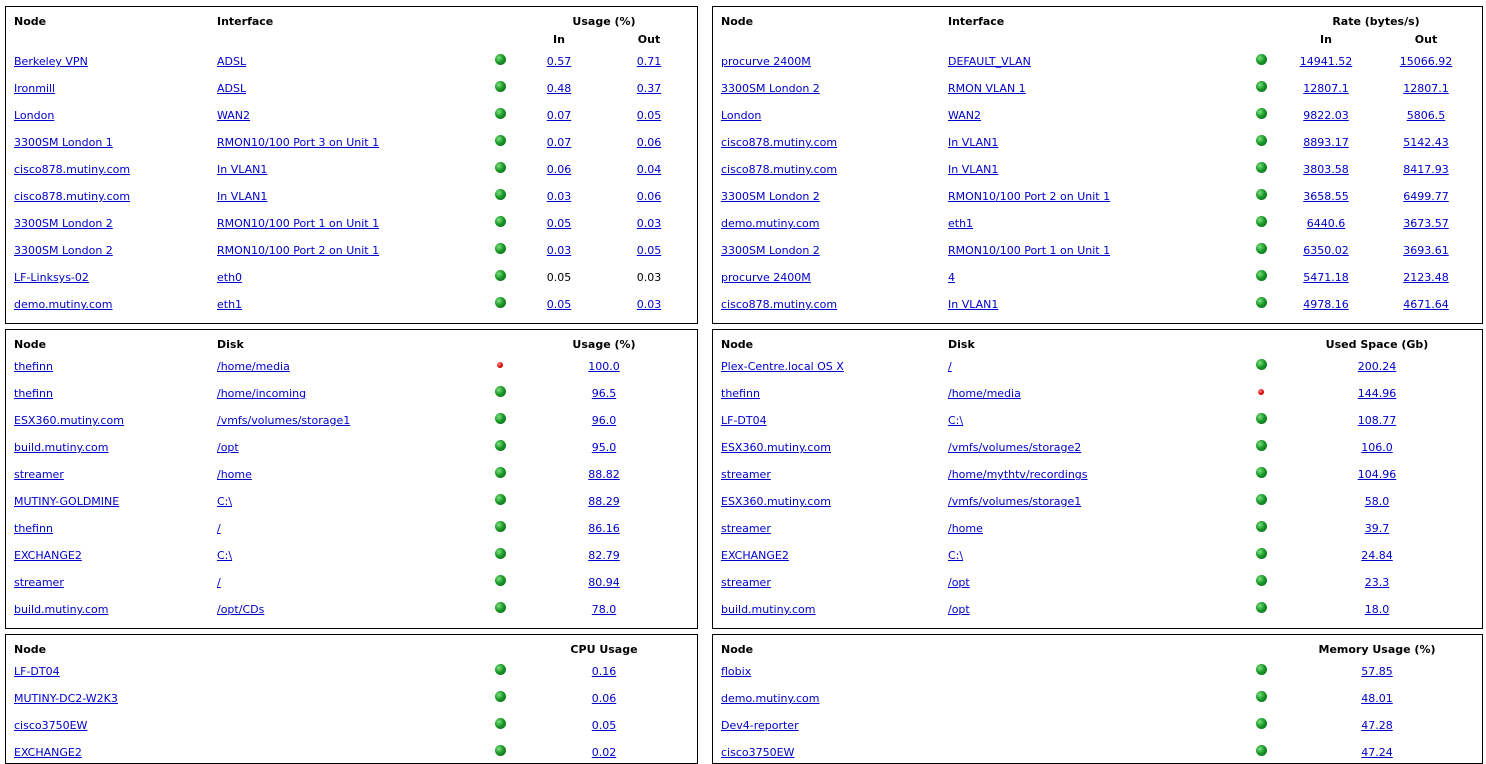  I want to click on disk-link: /opt/CDs, so click(240, 609).